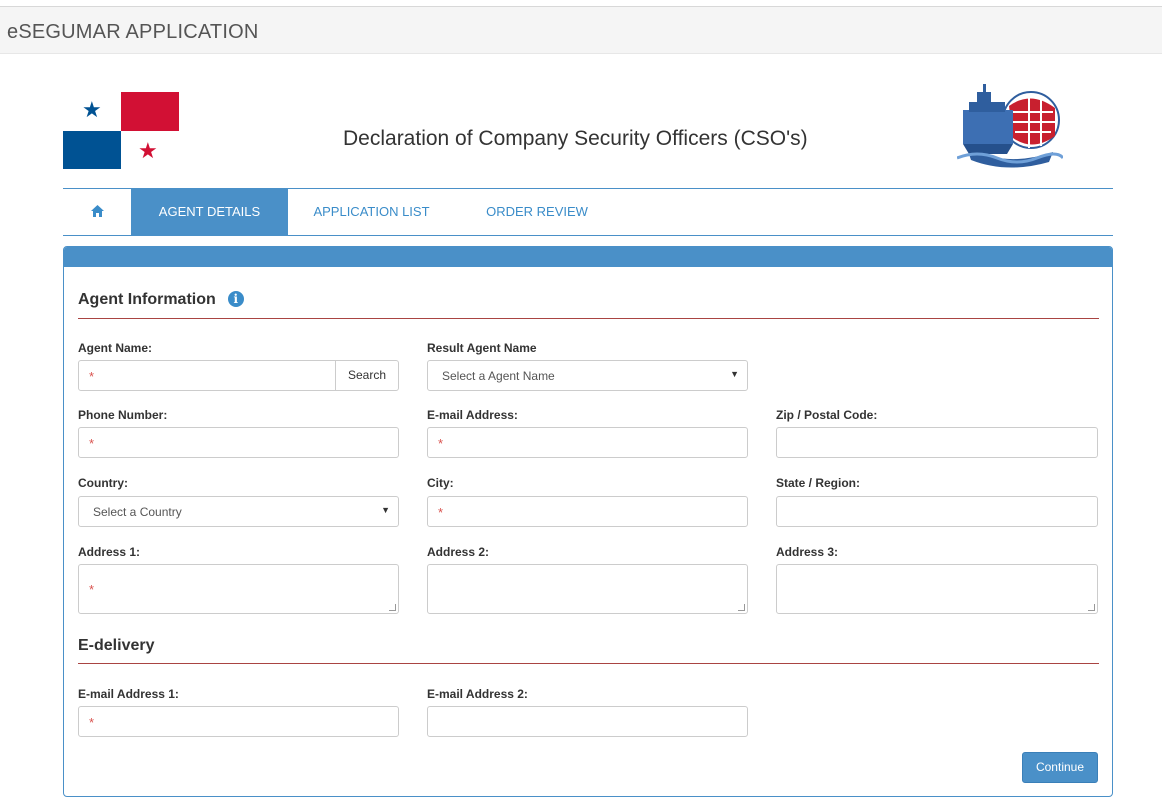 This screenshot has width=1162, height=803. What do you see at coordinates (588, 257) in the screenshot?
I see `panel-header-bar` at bounding box center [588, 257].